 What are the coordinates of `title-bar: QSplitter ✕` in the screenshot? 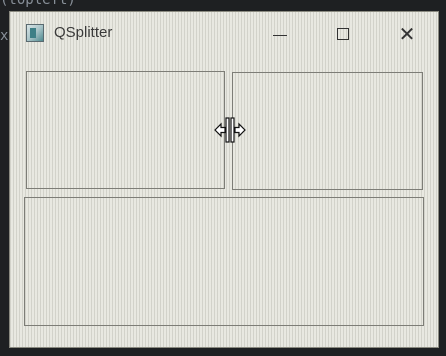 It's located at (224, 34).